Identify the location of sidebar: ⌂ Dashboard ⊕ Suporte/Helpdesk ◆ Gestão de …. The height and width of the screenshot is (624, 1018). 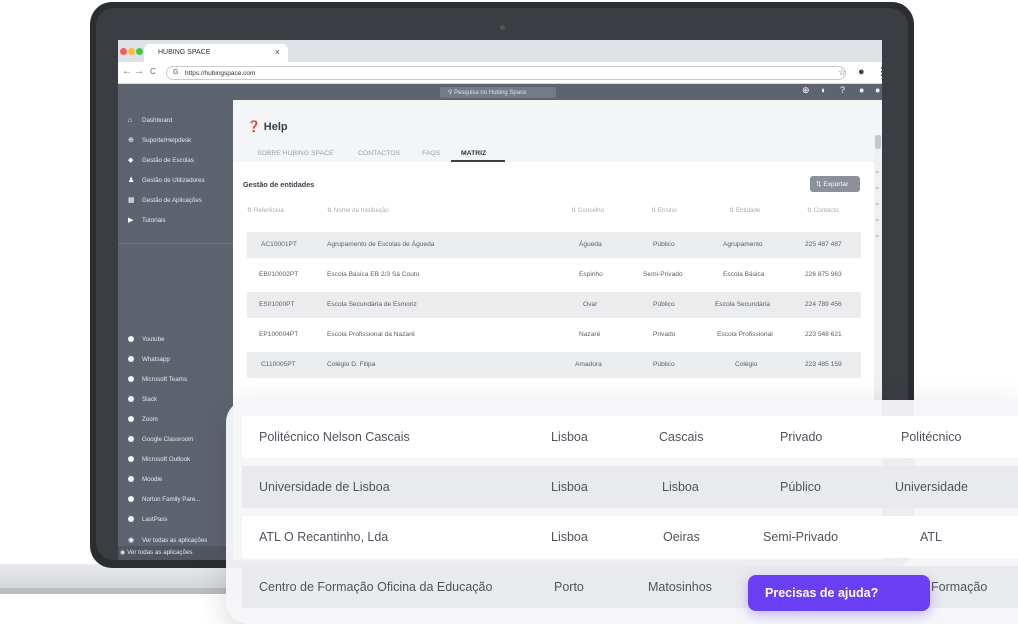
(175, 330).